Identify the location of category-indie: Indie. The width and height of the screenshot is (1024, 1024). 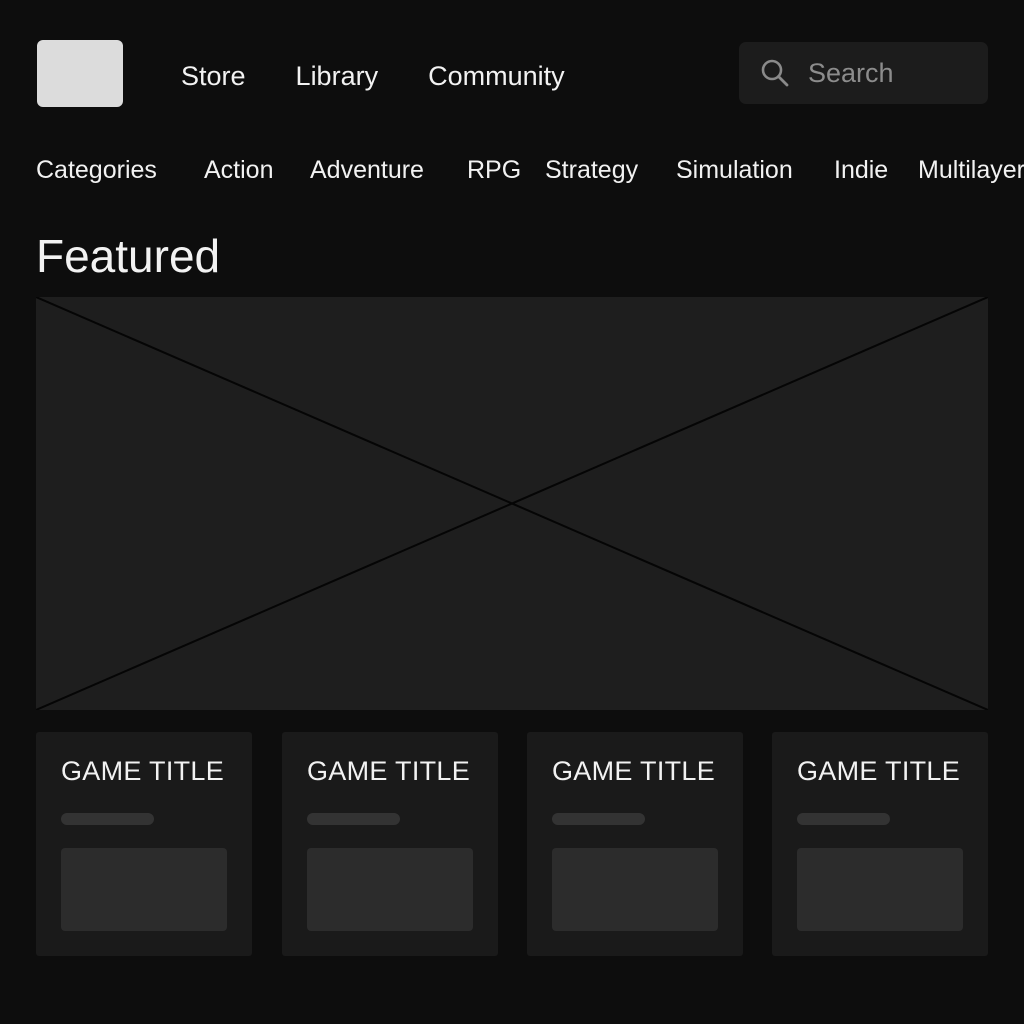
(861, 170).